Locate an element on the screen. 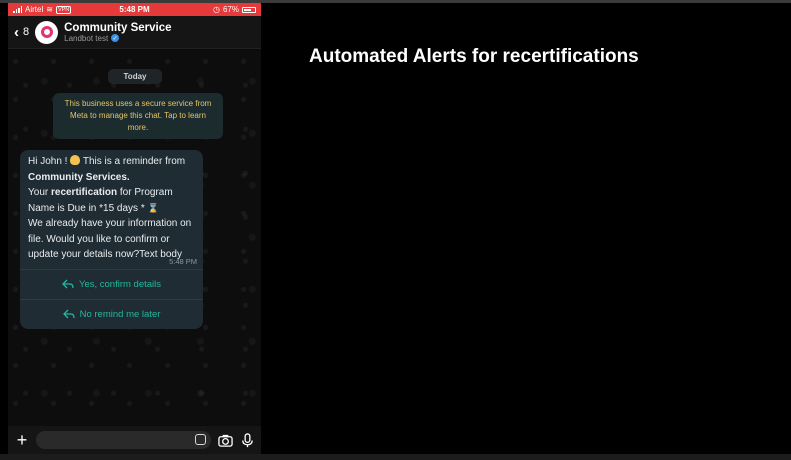 The width and height of the screenshot is (791, 460). quick-reply-confirm: Yes, confirm details is located at coordinates (111, 283).